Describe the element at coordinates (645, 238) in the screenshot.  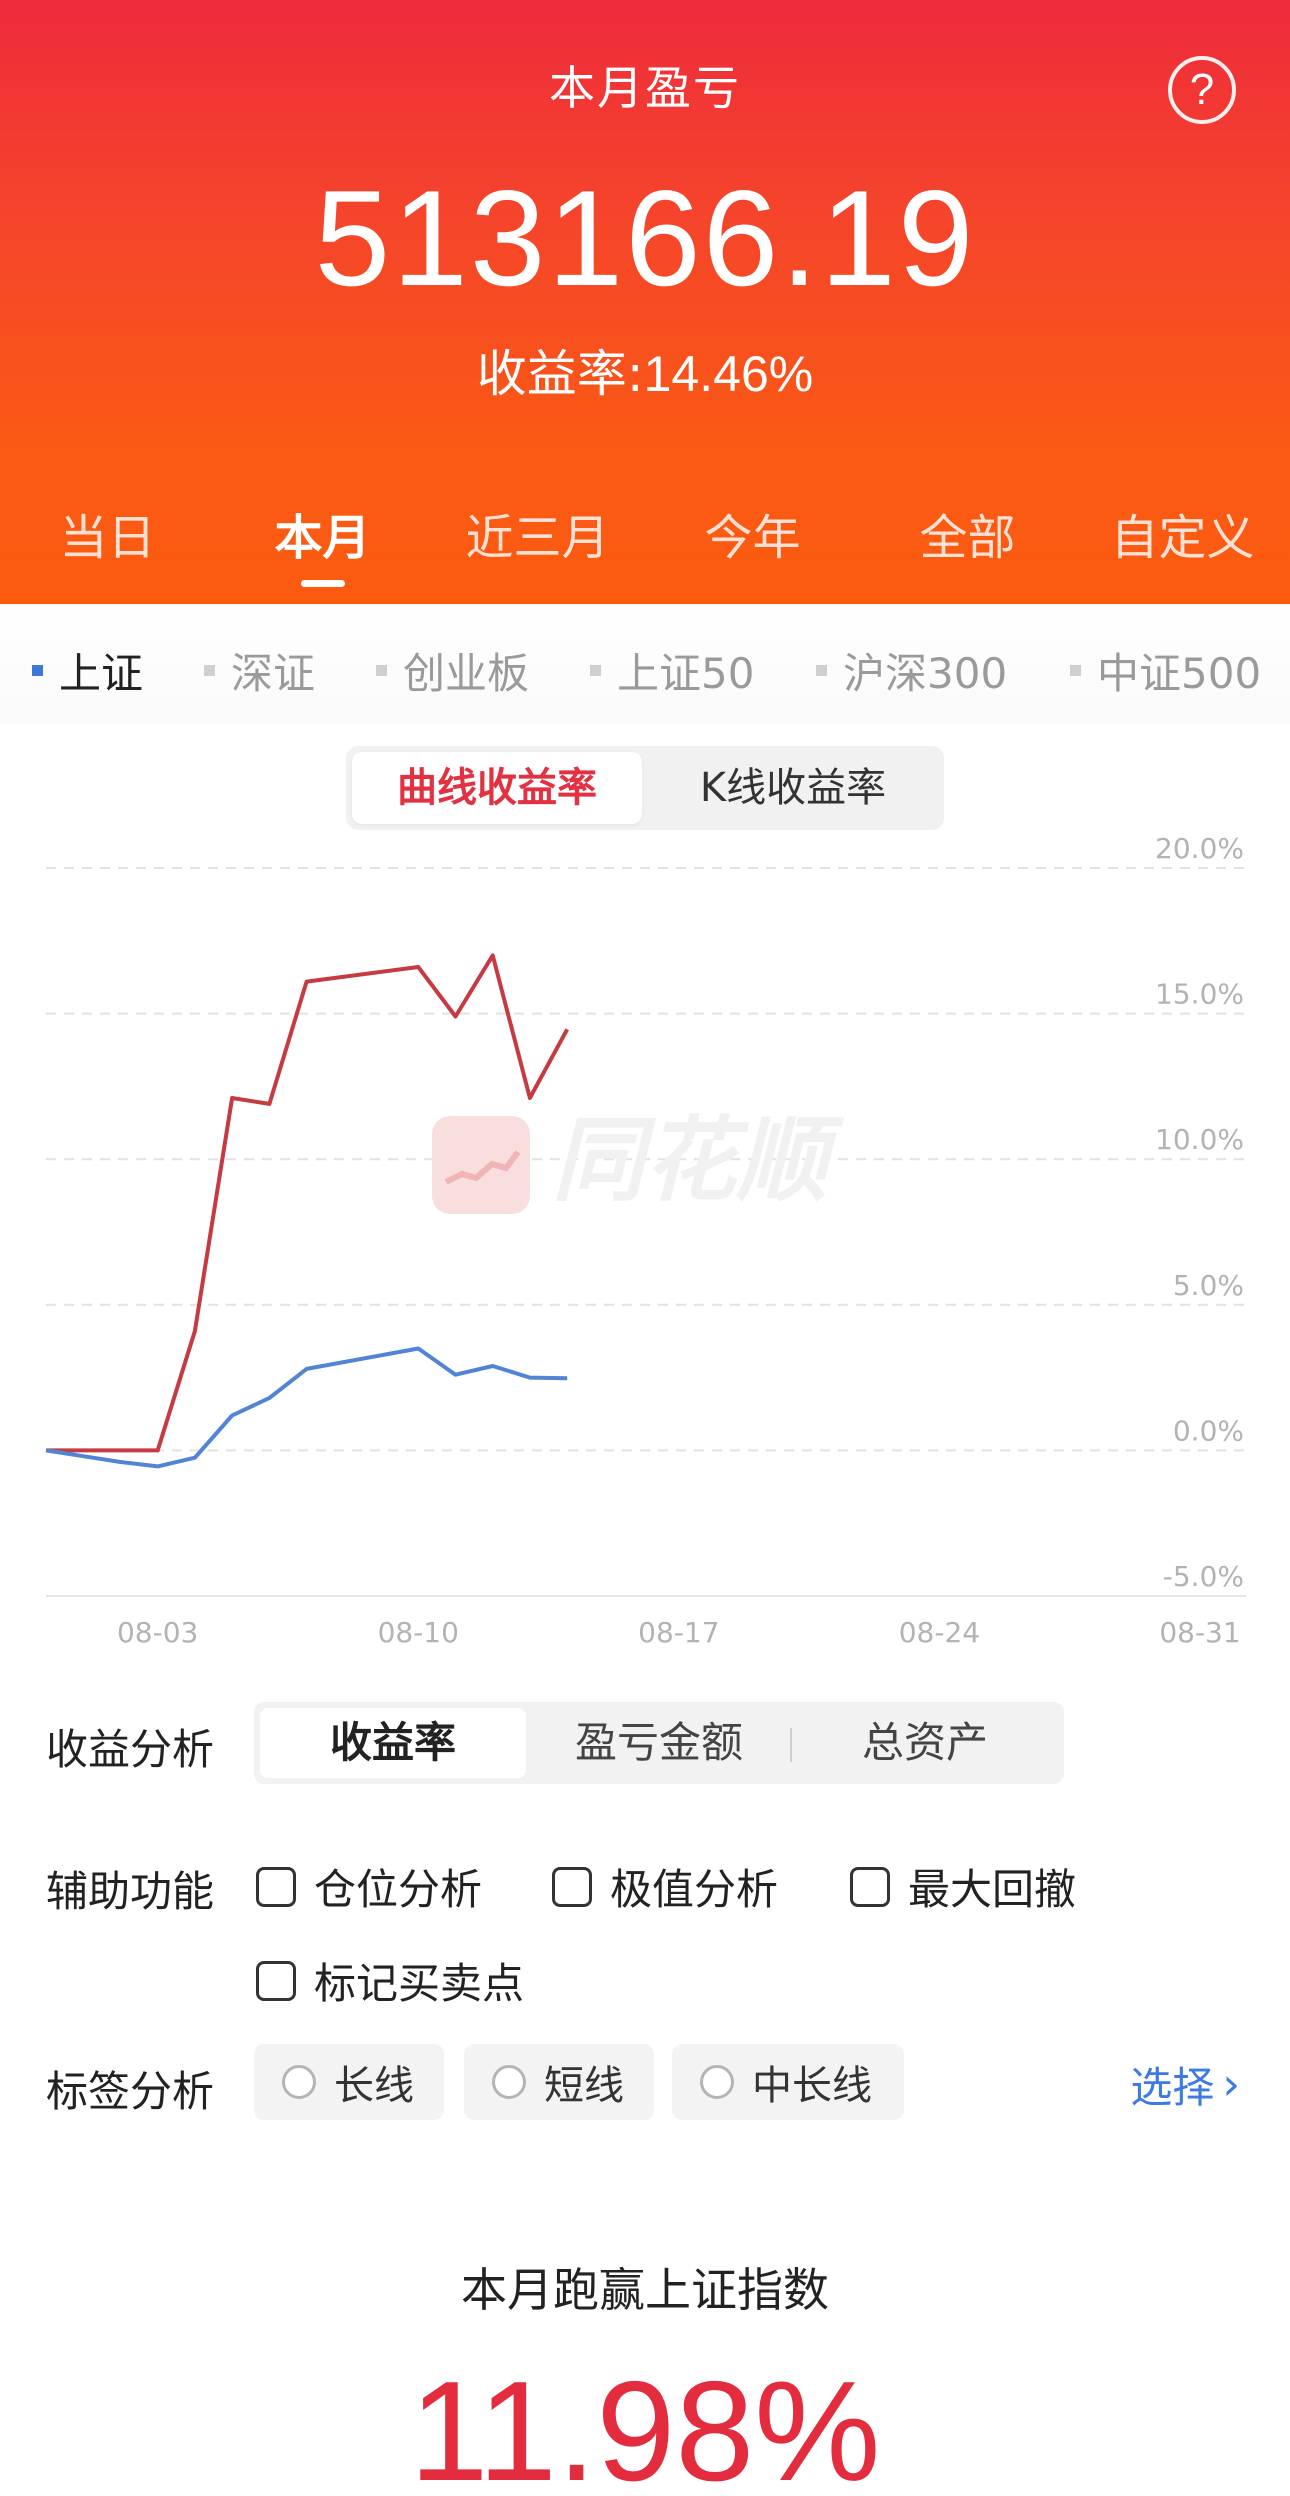
I see `profit-amount: 513166.19` at that location.